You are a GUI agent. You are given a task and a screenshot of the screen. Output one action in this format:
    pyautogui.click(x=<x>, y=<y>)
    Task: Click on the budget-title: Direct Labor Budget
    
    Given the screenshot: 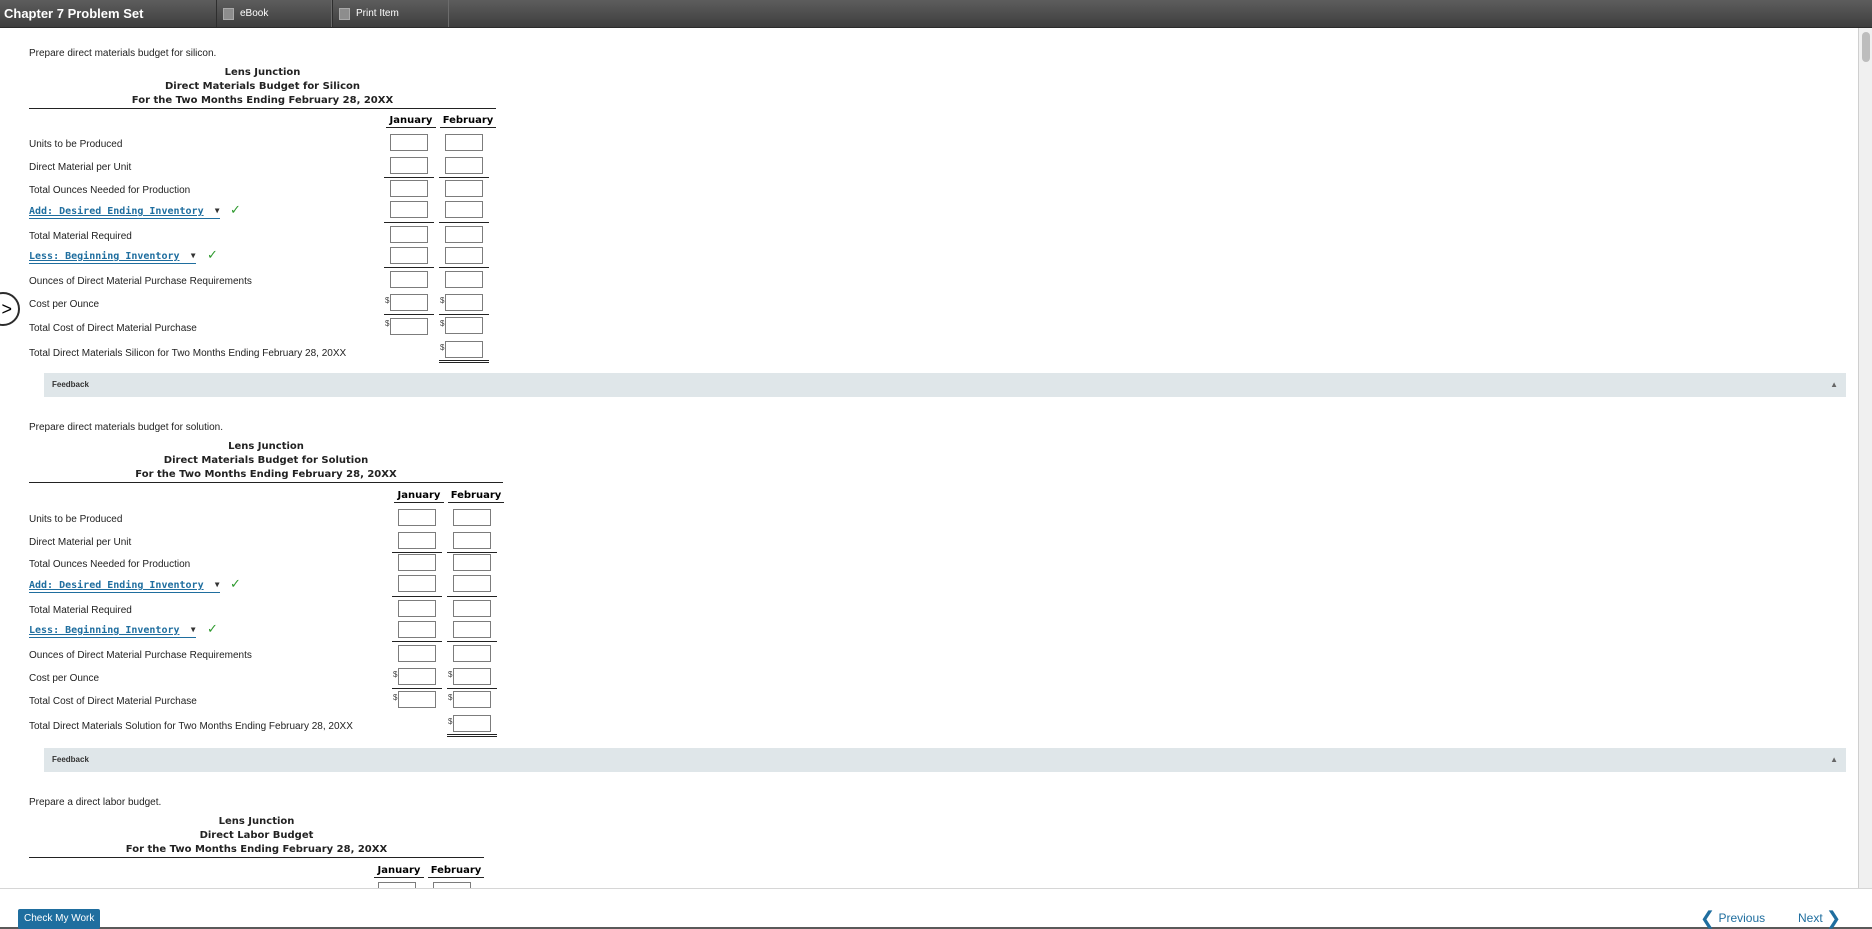 What is the action you would take?
    pyautogui.click(x=256, y=835)
    